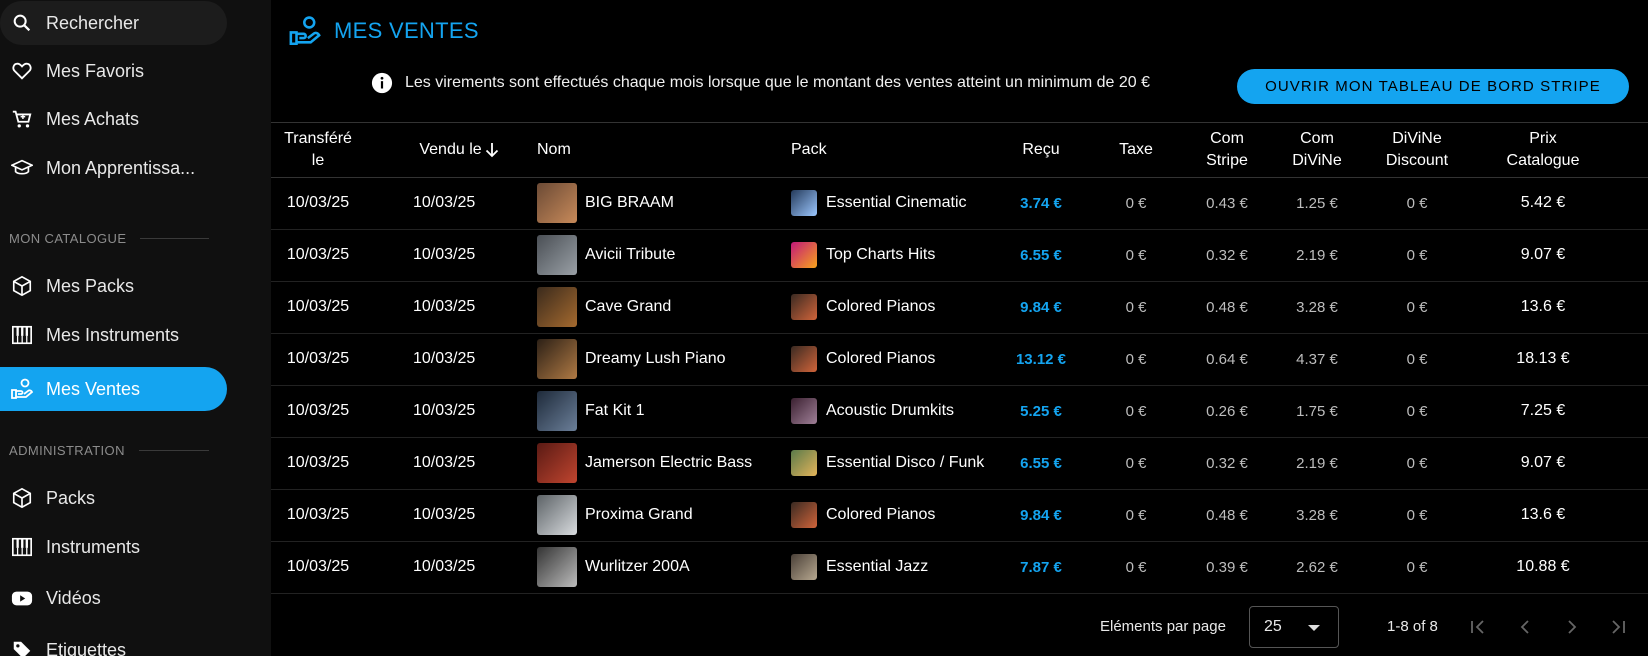  I want to click on cell-name: Dreamy Lush Piano, so click(662, 359).